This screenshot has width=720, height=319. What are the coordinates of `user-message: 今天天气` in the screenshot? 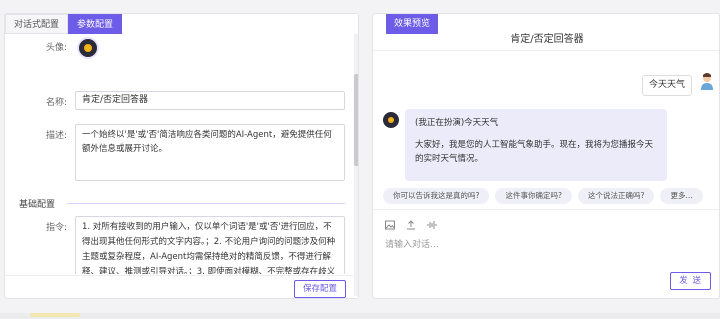 It's located at (667, 85).